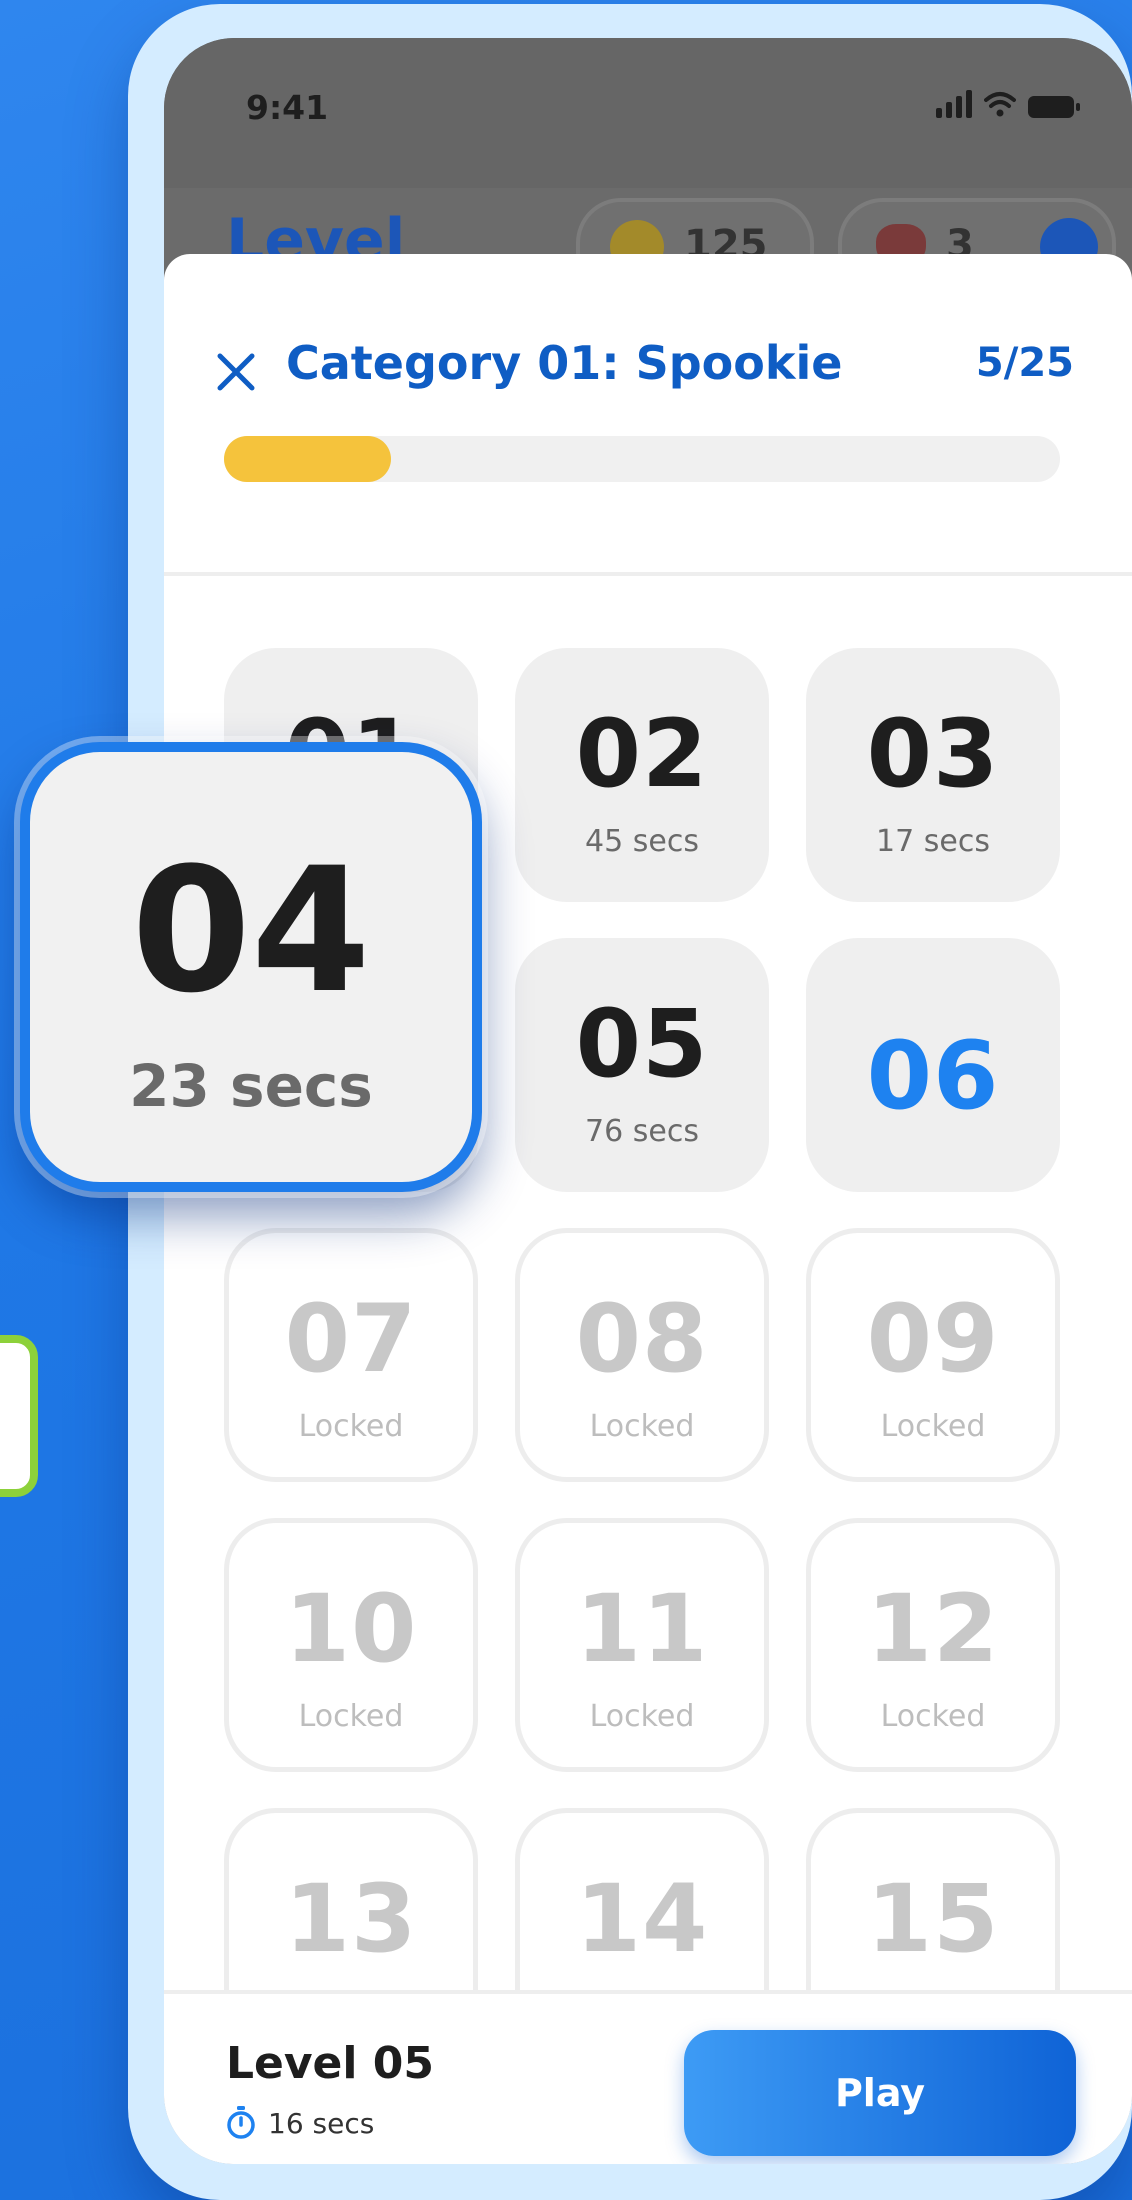 The image size is (1132, 2200). Describe the element at coordinates (251, 1086) in the screenshot. I see `highlighted-level-time: 23 secs` at that location.